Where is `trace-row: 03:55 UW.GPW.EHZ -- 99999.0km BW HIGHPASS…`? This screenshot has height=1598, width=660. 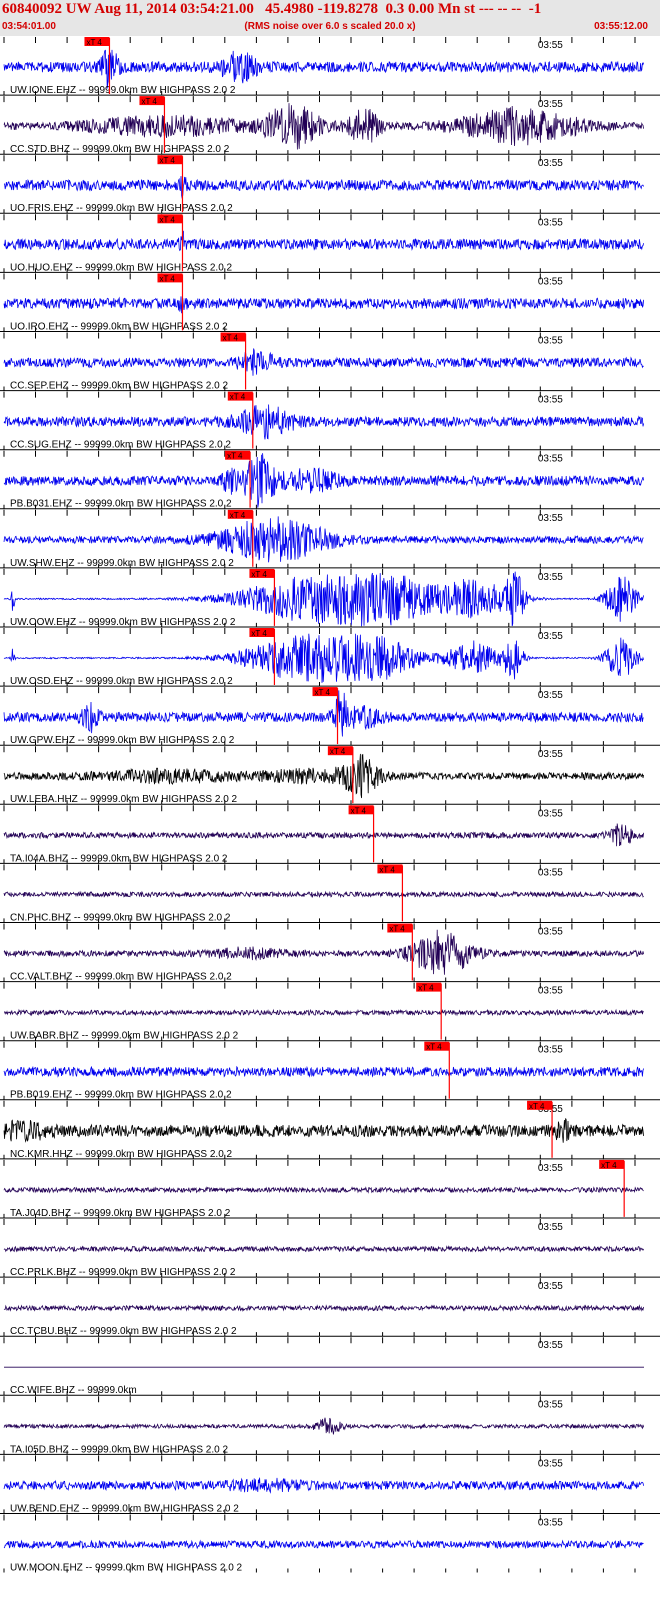
trace-row: 03:55 UW.GPW.EHZ -- 99999.0km BW HIGHPASS… is located at coordinates (330, 715).